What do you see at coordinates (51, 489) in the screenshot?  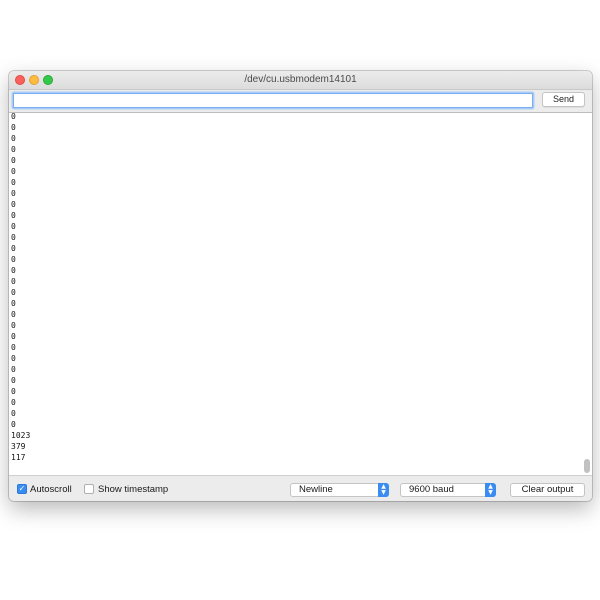 I see `autoscroll-label: Autoscroll` at bounding box center [51, 489].